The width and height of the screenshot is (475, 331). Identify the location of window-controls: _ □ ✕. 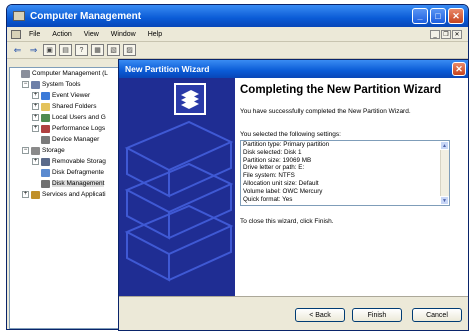
(438, 16).